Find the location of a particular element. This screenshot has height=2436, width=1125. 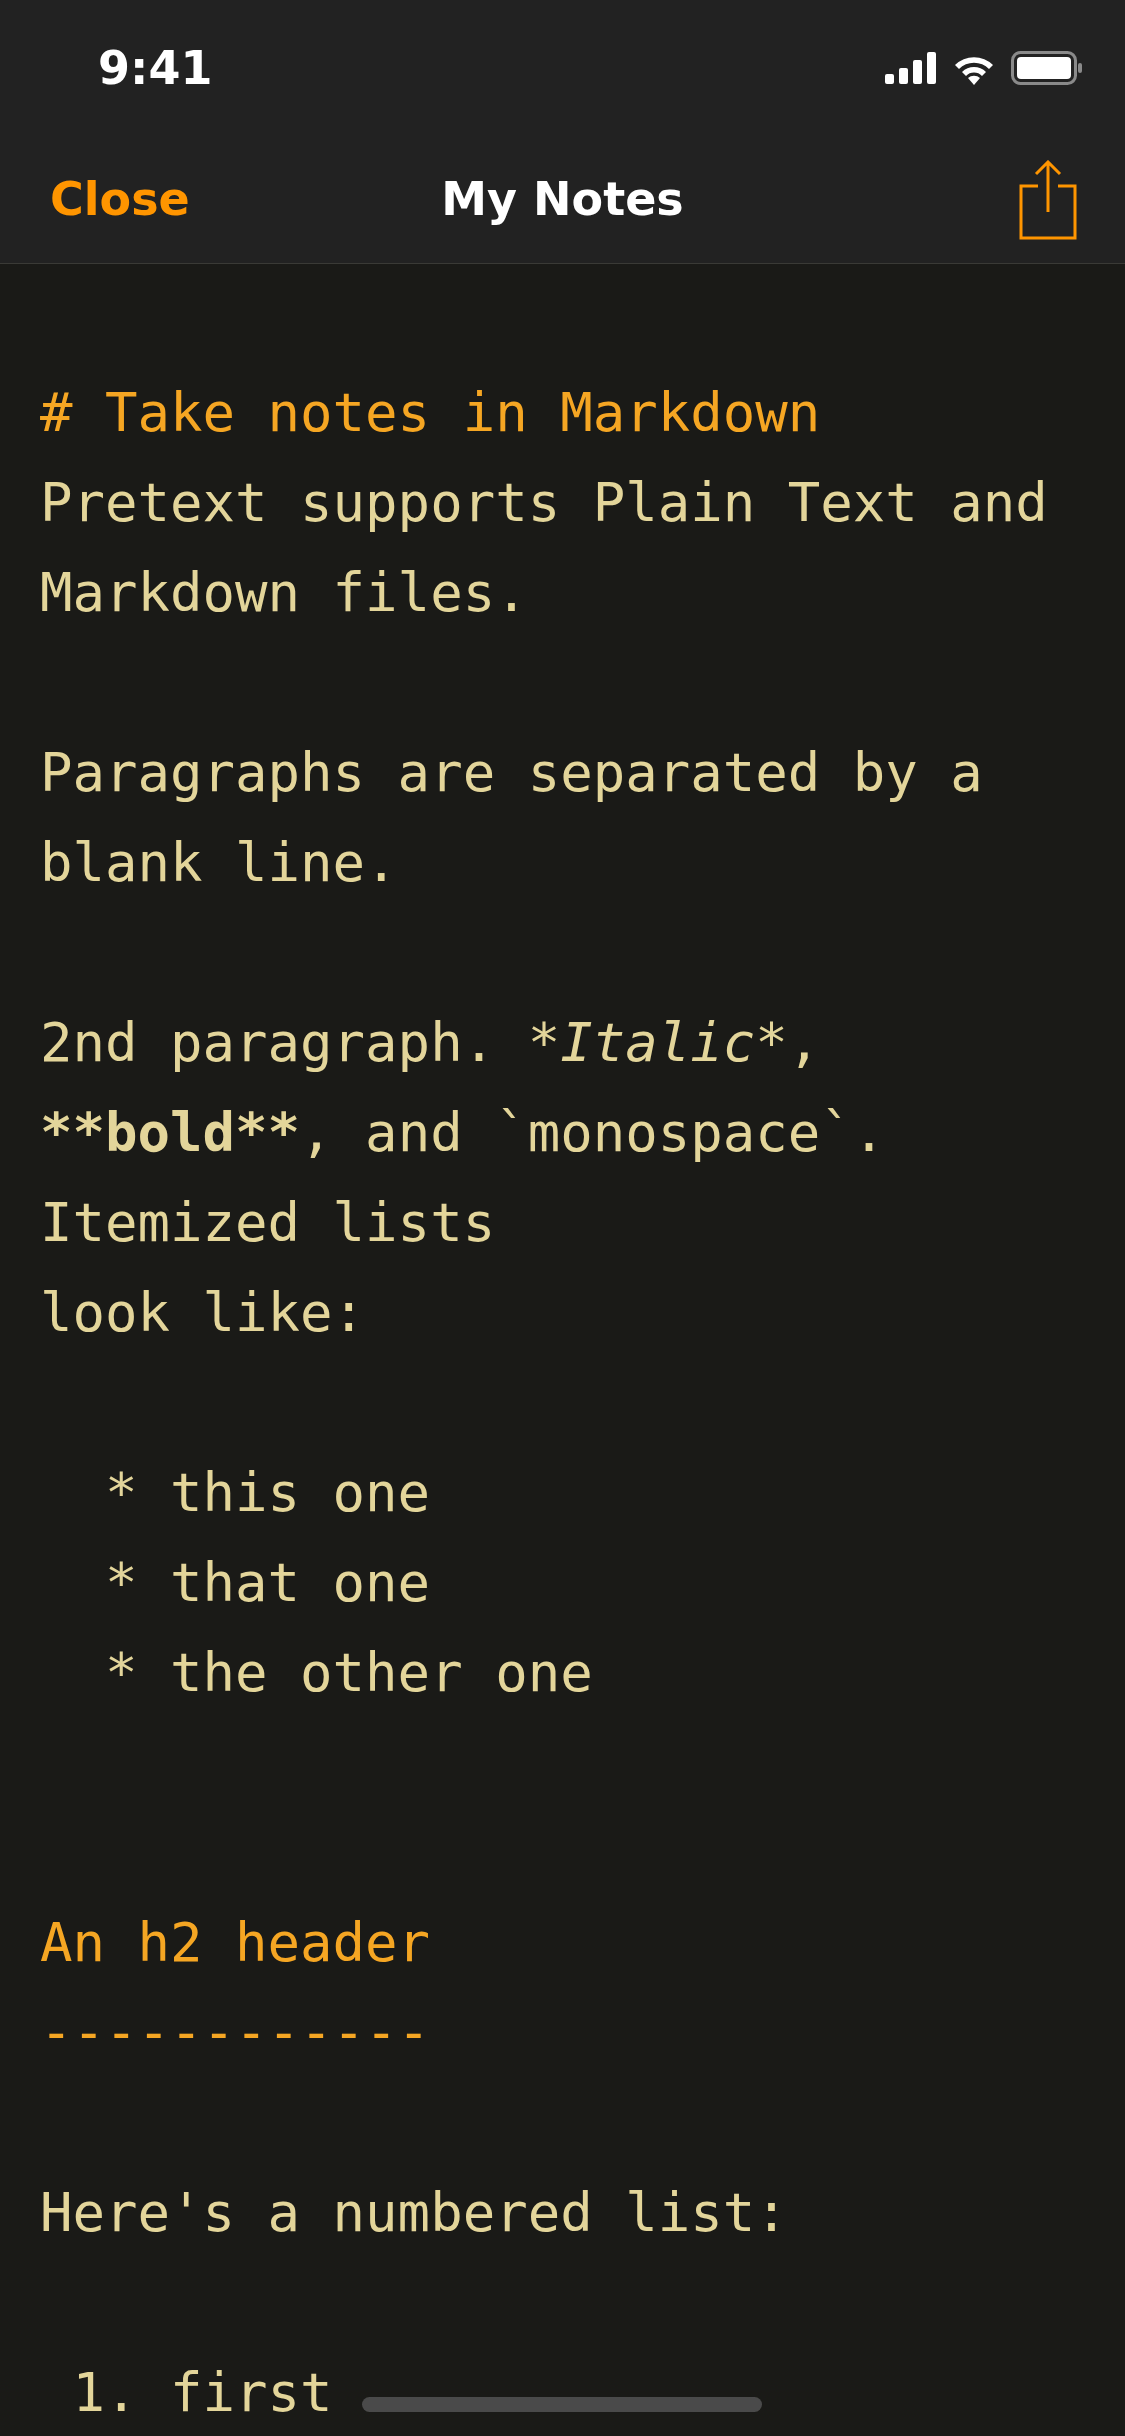

text-line: Pretext supports Plain Text and is located at coordinates (544, 502).